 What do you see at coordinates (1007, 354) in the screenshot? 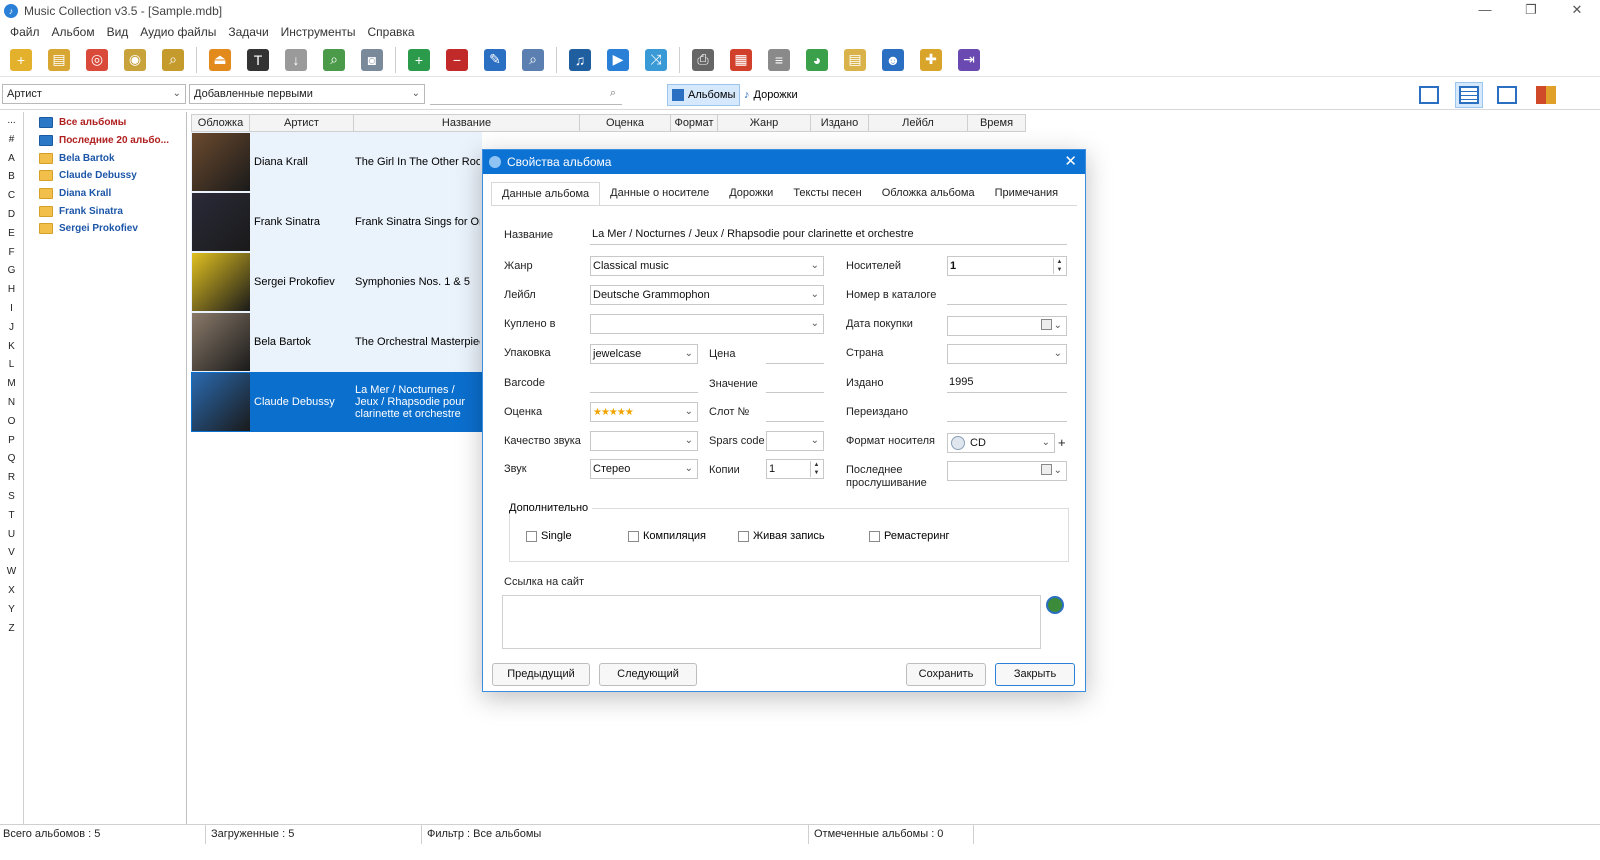
I see `country-select: ⌄` at bounding box center [1007, 354].